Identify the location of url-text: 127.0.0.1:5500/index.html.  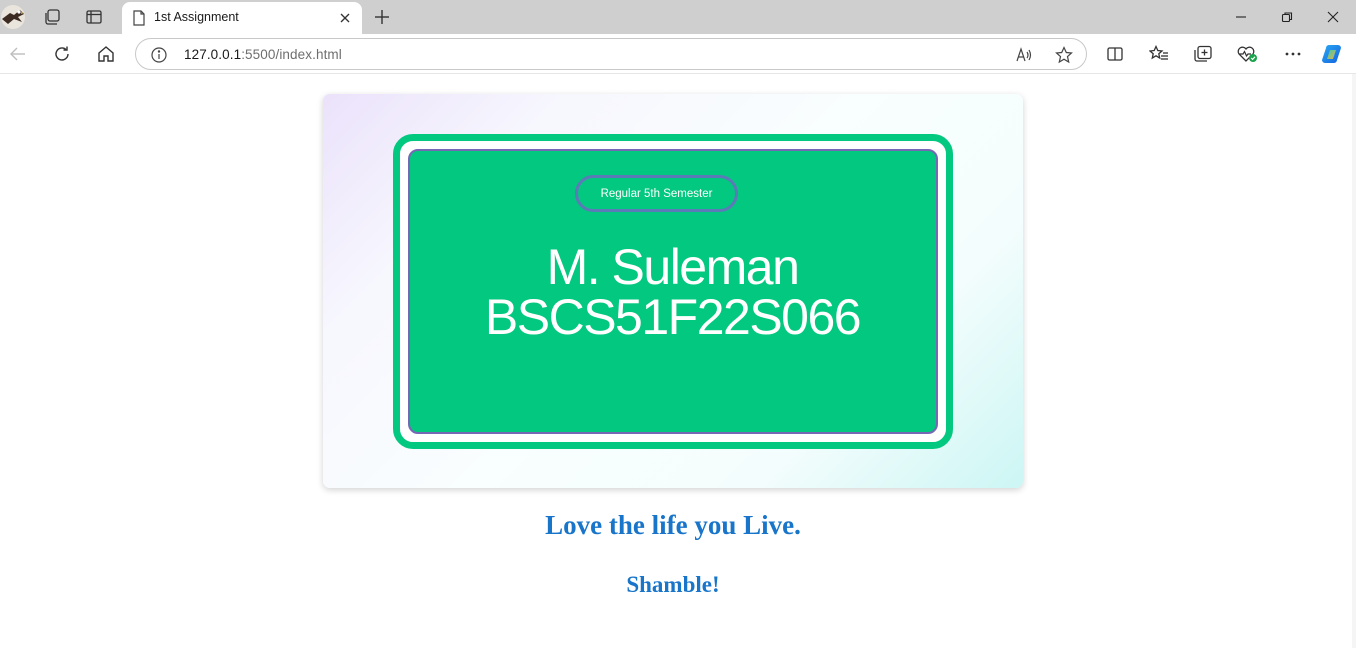
(263, 54).